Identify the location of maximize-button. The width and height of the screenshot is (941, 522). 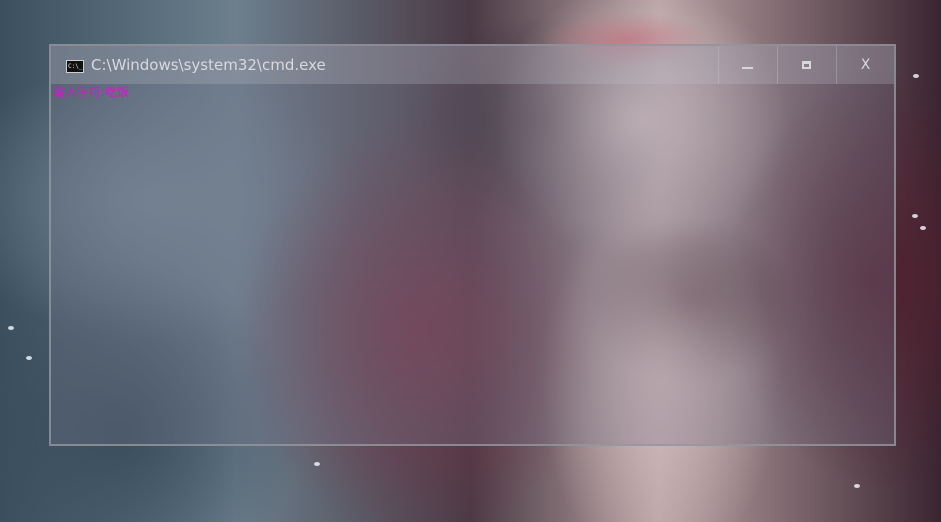
(806, 65).